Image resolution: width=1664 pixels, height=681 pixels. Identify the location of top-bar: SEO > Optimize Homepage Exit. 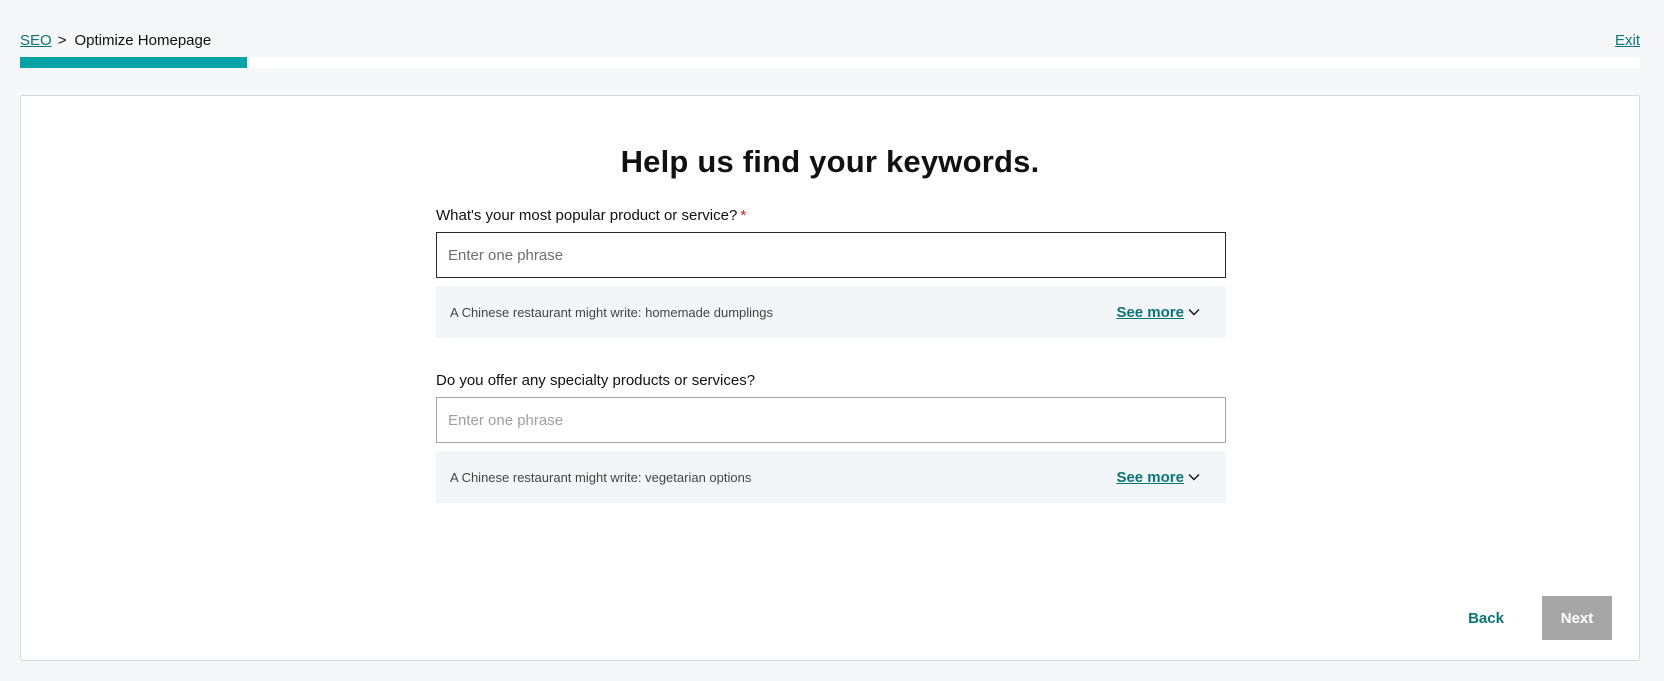
(830, 41).